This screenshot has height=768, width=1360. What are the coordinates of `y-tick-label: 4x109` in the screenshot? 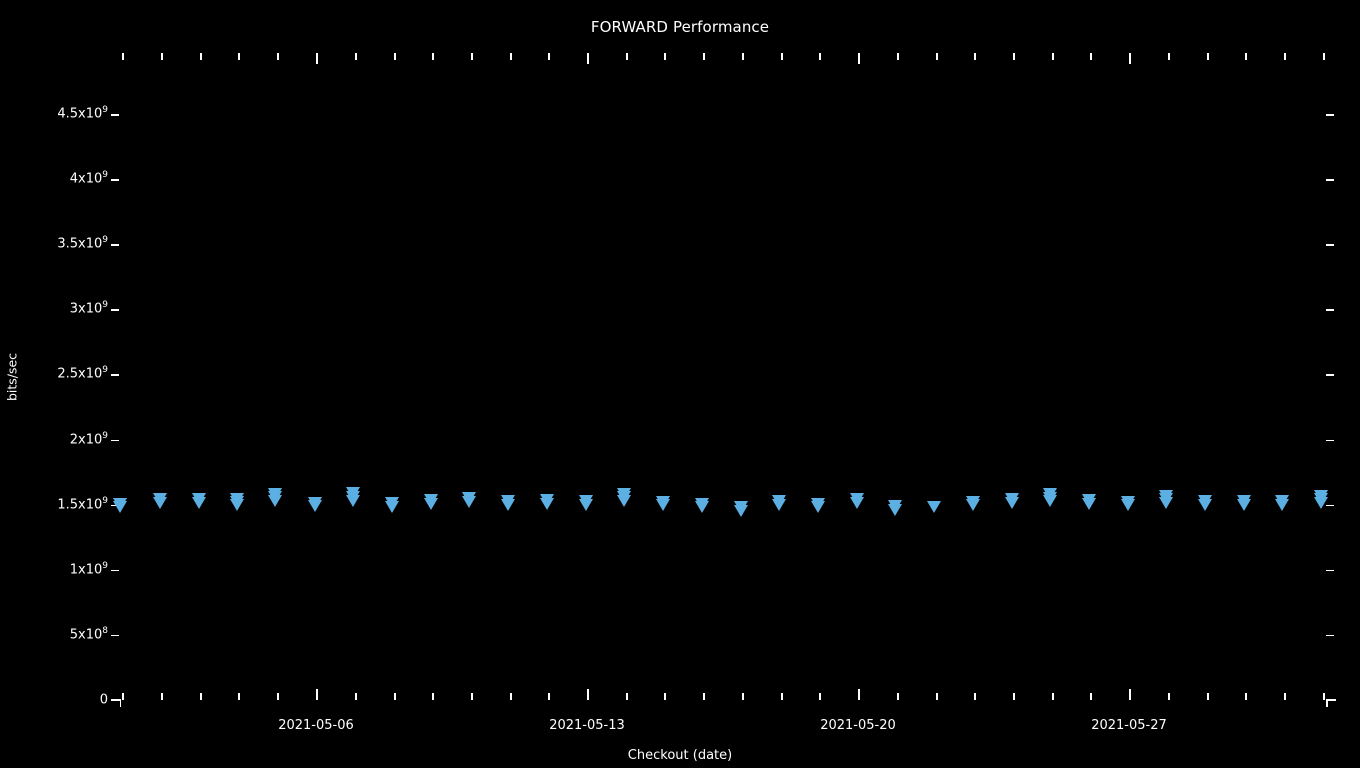 It's located at (88, 178).